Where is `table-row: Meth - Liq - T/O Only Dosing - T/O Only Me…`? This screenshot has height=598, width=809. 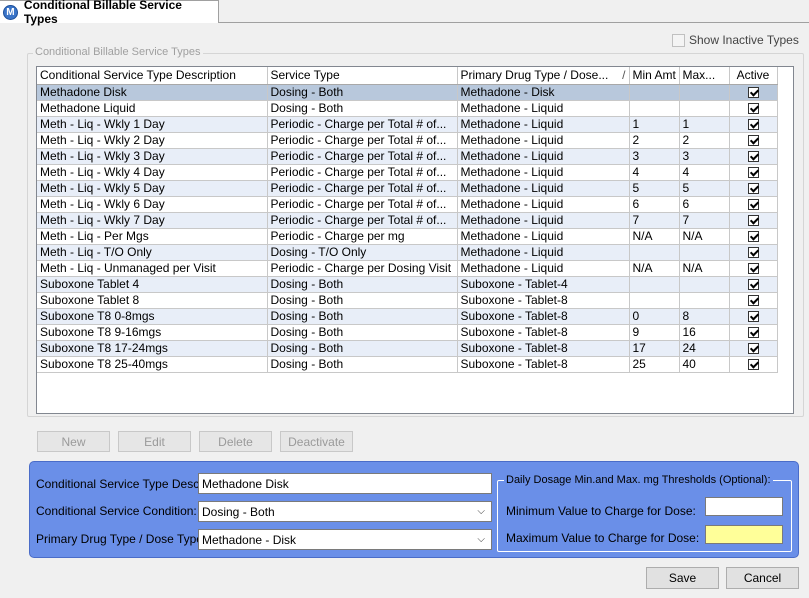
table-row: Meth - Liq - T/O Only Dosing - T/O Only Me… is located at coordinates (407, 252).